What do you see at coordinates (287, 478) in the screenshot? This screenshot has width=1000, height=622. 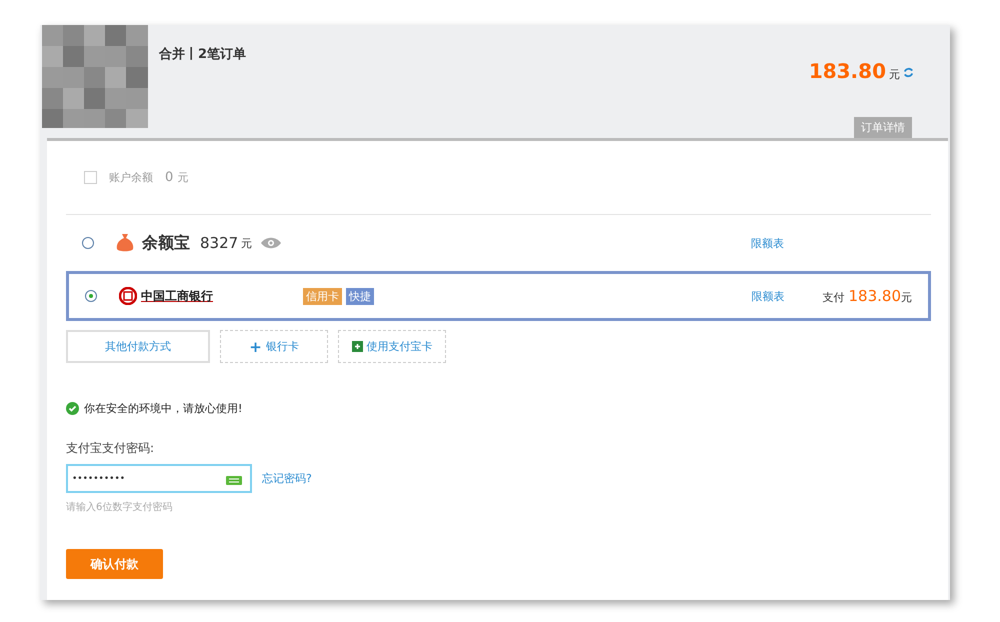 I see `forgot-password-link: 忘记密码?` at bounding box center [287, 478].